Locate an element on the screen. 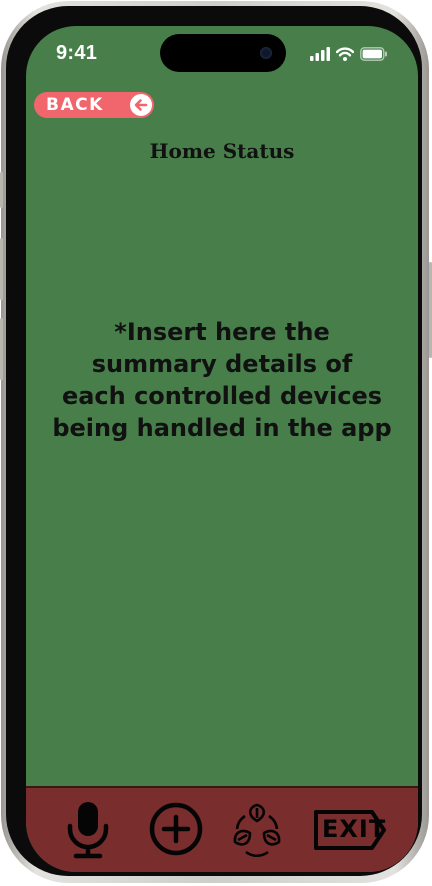 The image size is (432, 886). cellular-signal-icon is located at coordinates (320, 54).